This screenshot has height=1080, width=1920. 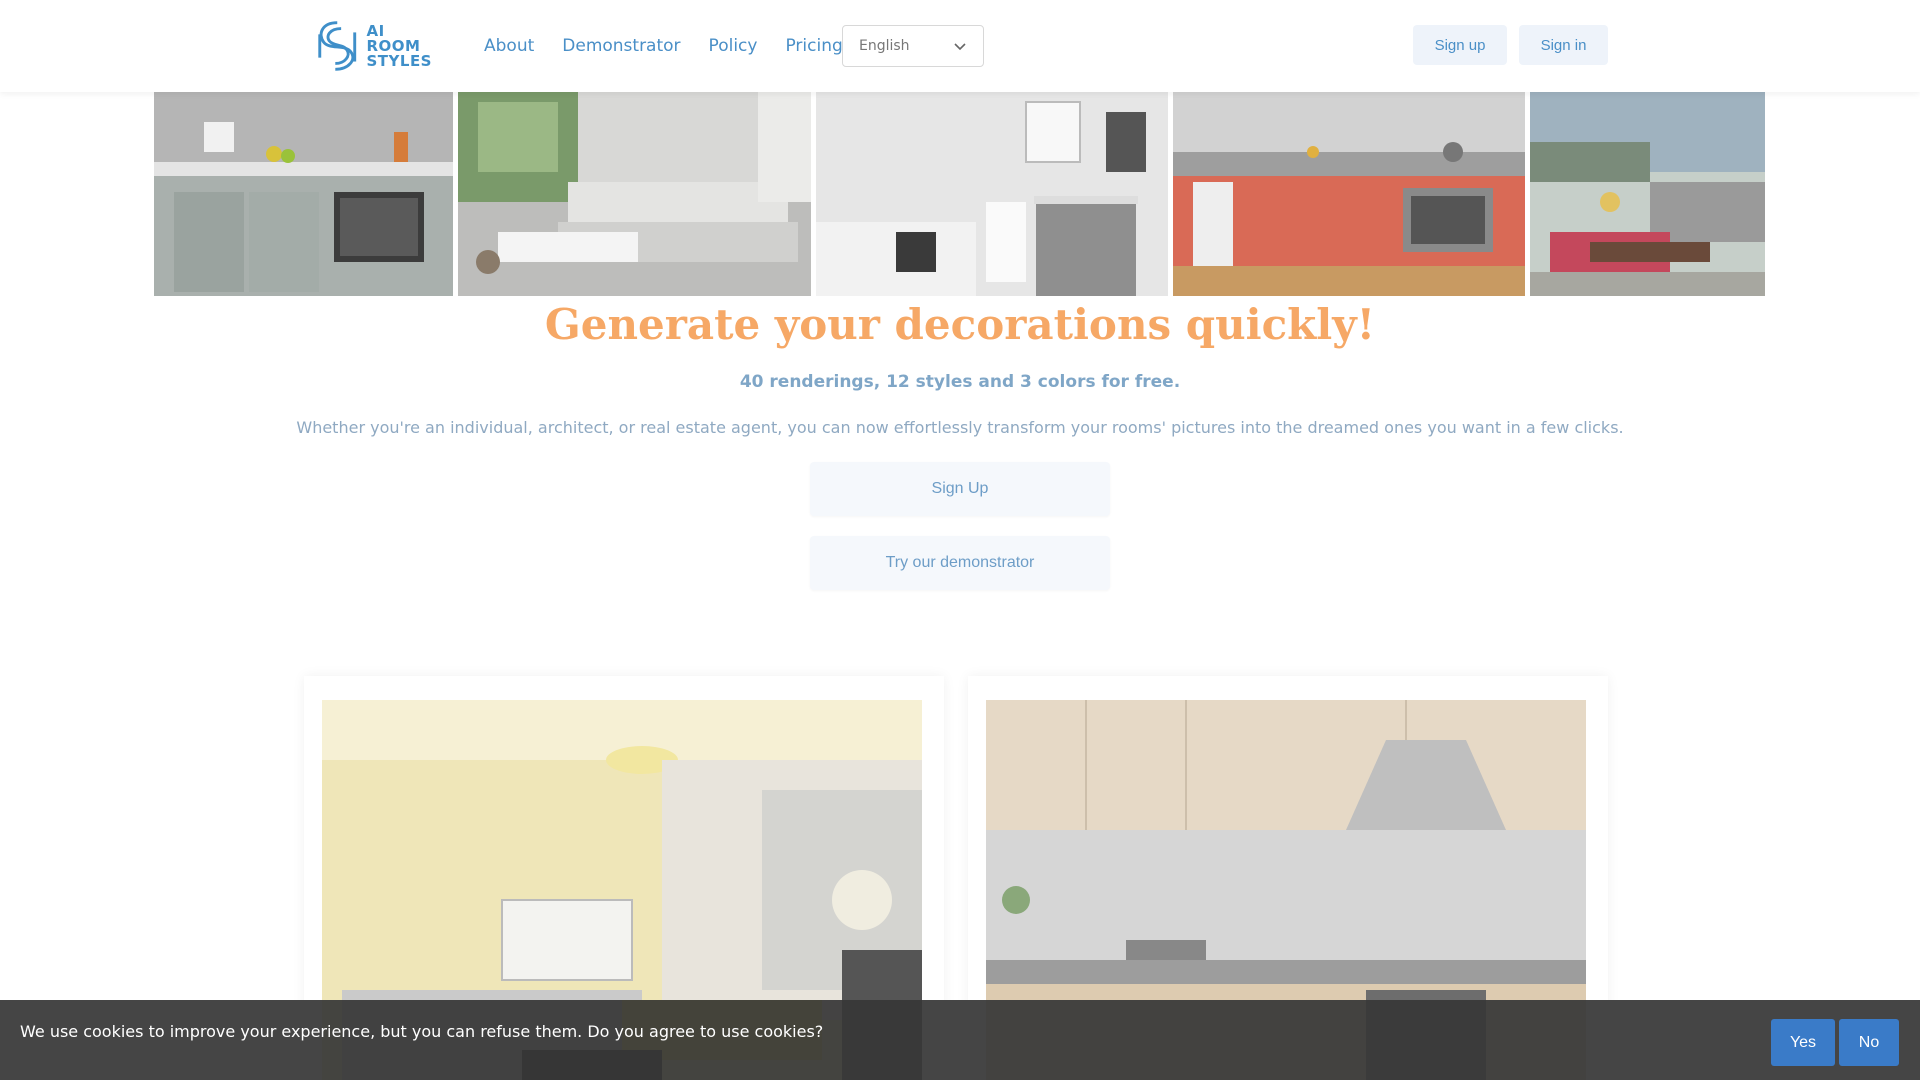 I want to click on gallery-image-kitchen-red, so click(x=1349, y=194).